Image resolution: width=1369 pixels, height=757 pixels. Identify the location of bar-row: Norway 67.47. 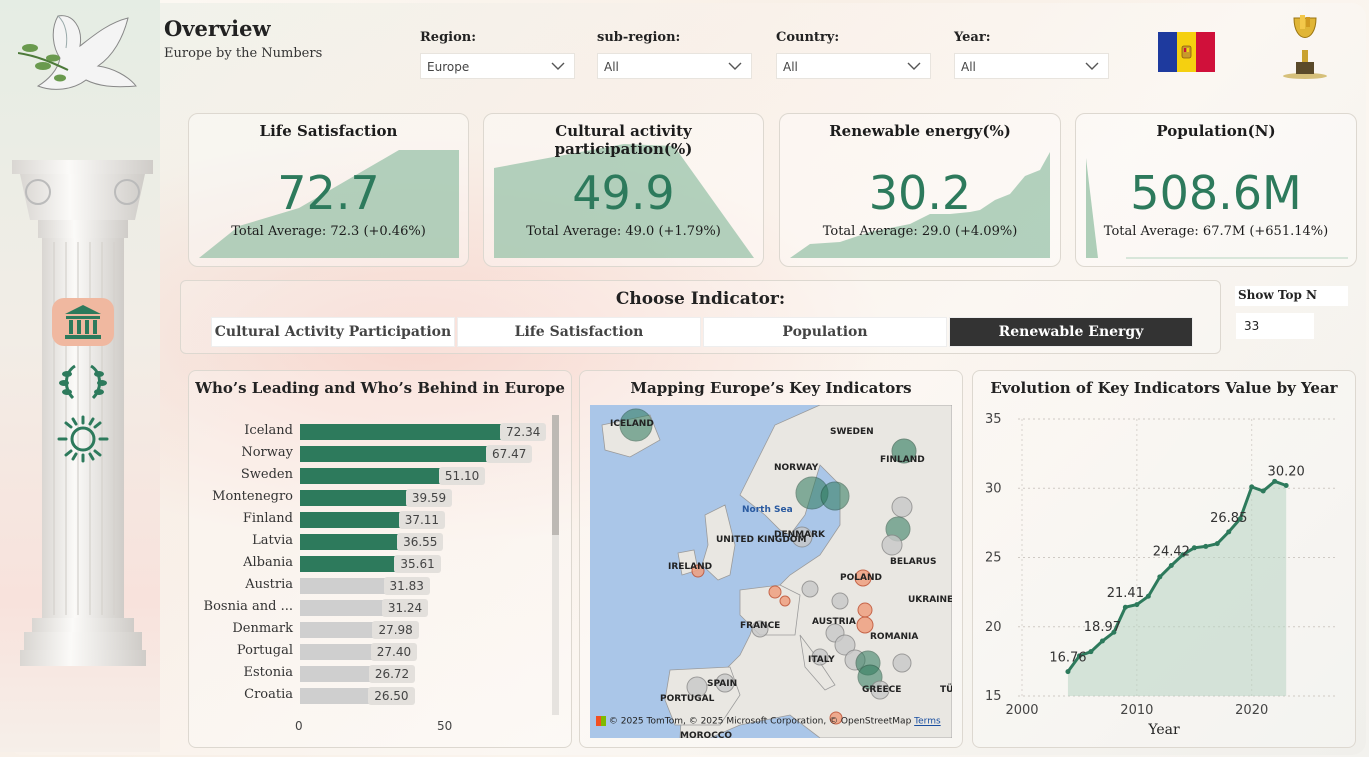
(381, 454).